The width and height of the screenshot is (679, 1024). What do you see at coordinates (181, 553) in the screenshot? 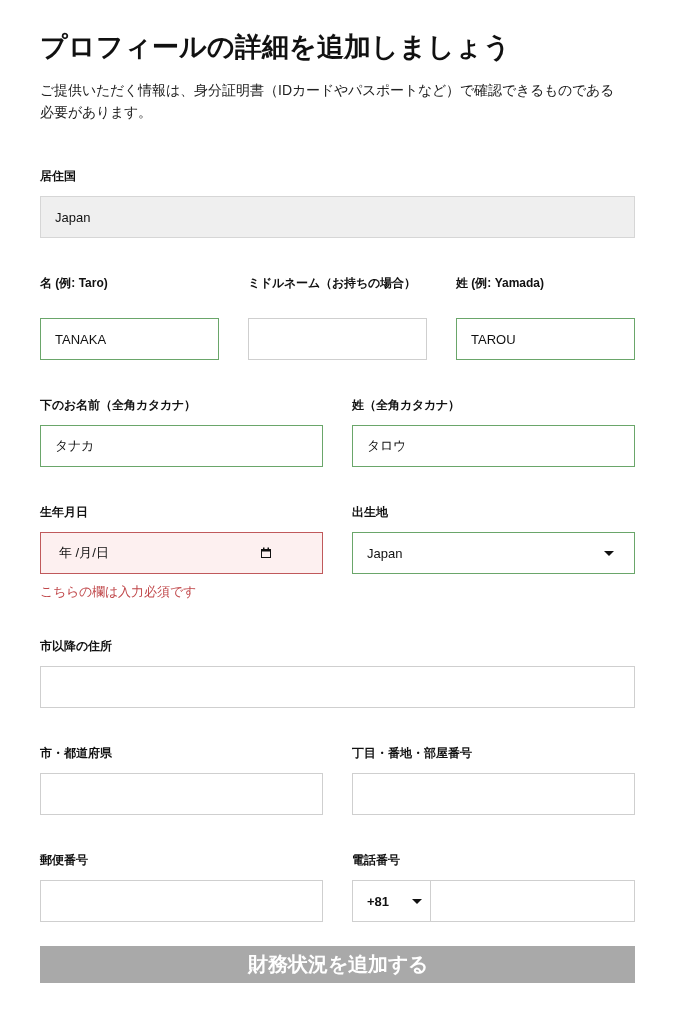
I see `date-field: 年 /月/日` at bounding box center [181, 553].